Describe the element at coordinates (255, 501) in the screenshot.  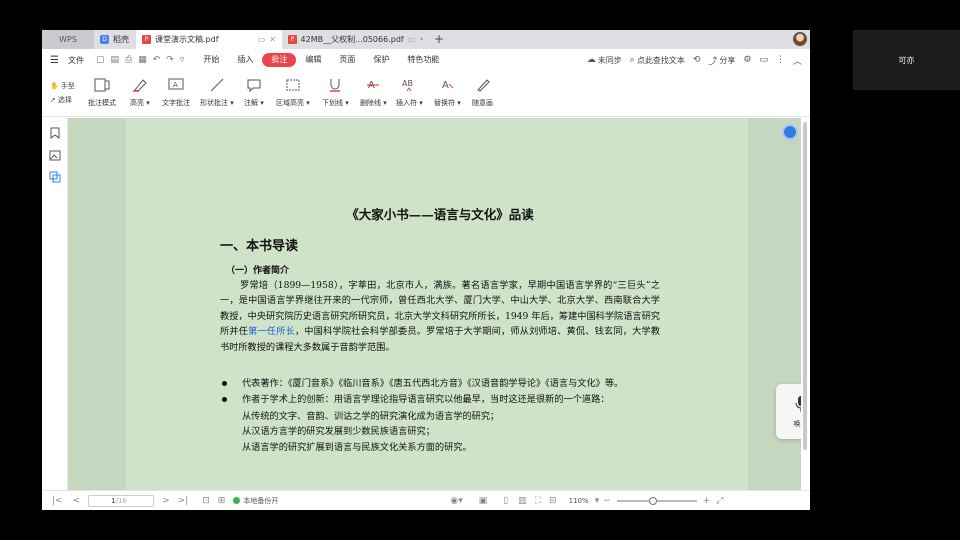
I see `local-backup: 本地备份开` at that location.